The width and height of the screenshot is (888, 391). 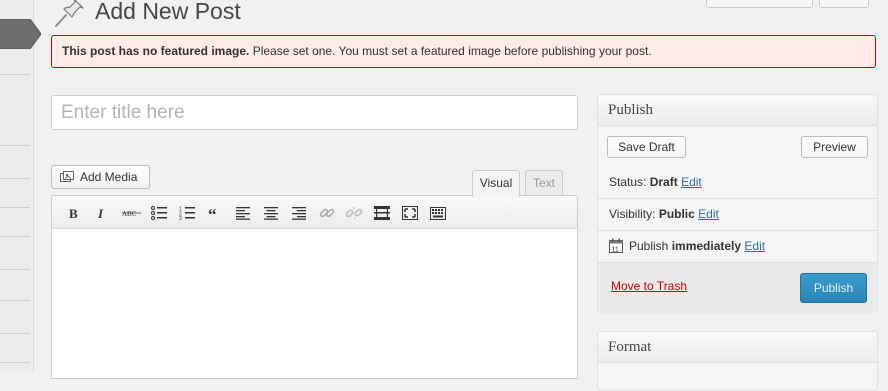 I want to click on pushpin-icon, so click(x=68, y=14).